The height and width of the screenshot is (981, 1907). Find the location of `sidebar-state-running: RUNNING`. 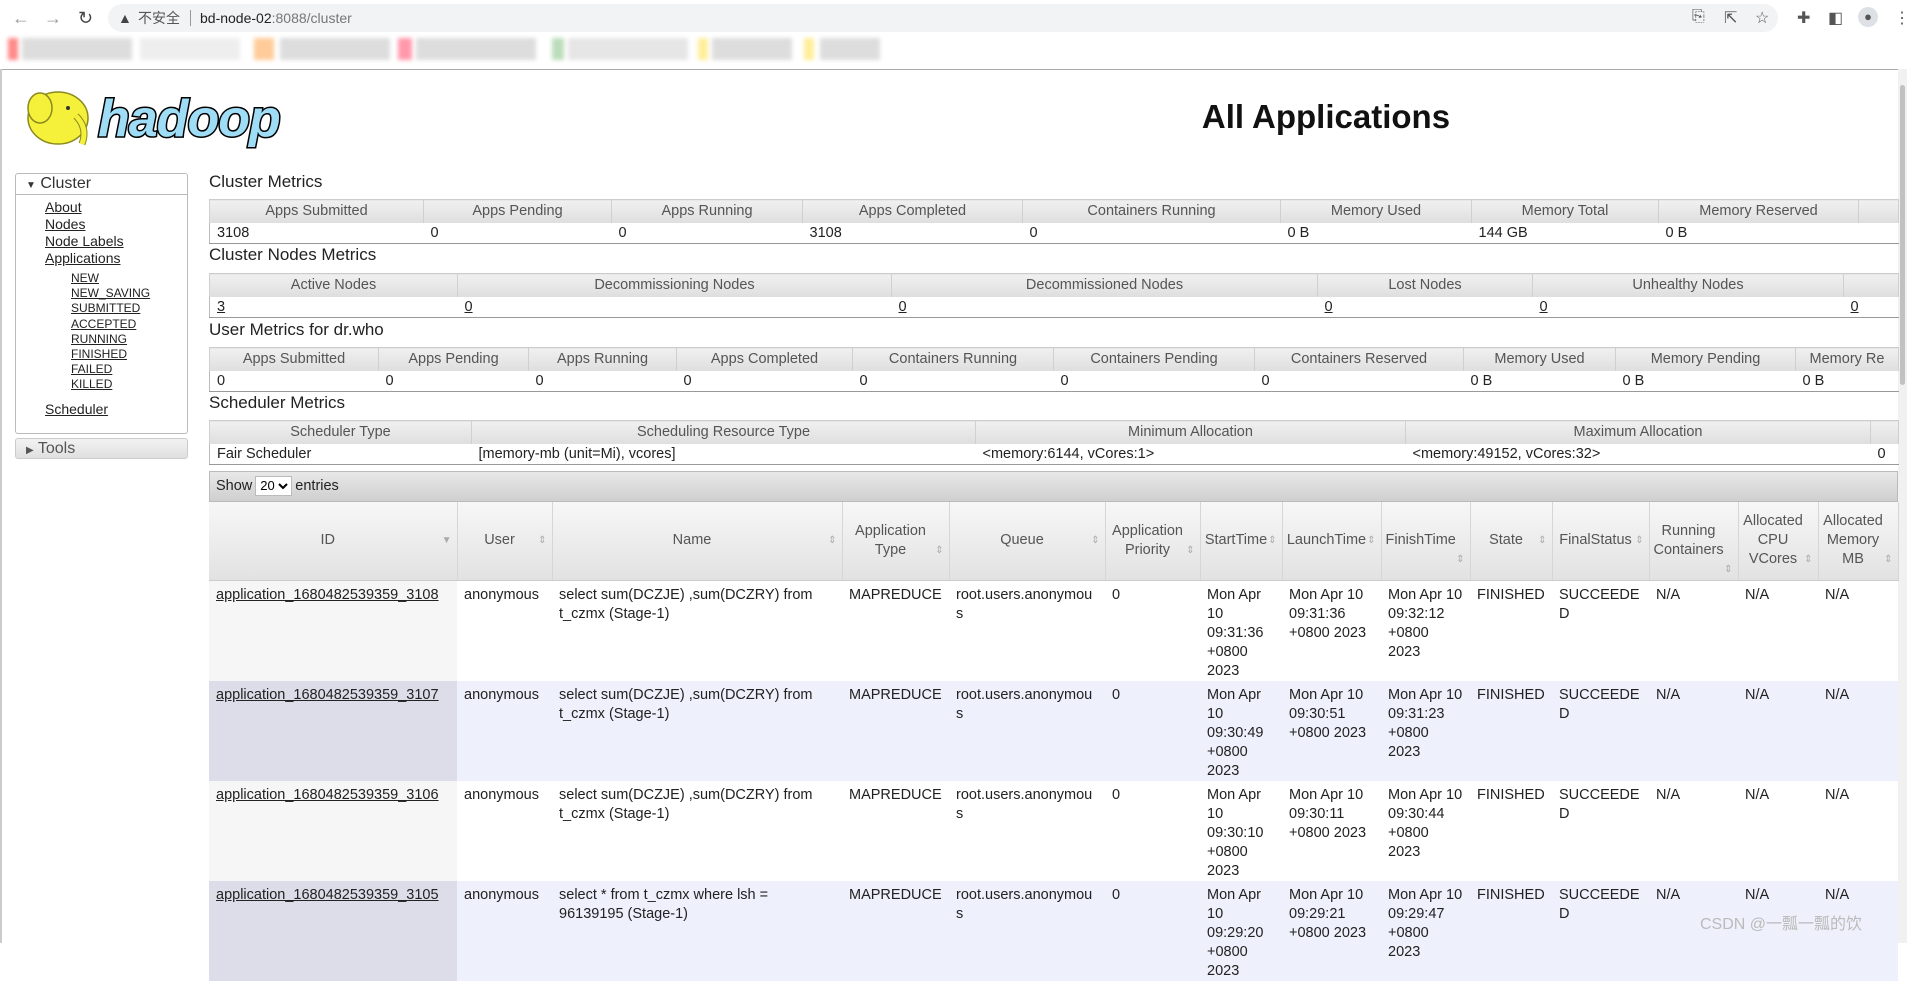

sidebar-state-running: RUNNING is located at coordinates (101, 339).